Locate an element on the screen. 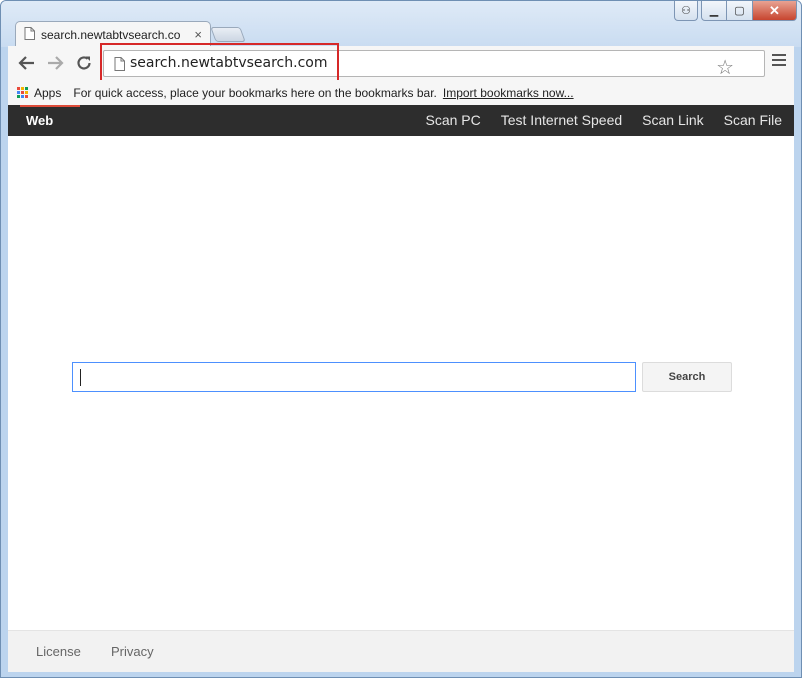 The height and width of the screenshot is (678, 802). user-profile-button: ⚇ is located at coordinates (686, 11).